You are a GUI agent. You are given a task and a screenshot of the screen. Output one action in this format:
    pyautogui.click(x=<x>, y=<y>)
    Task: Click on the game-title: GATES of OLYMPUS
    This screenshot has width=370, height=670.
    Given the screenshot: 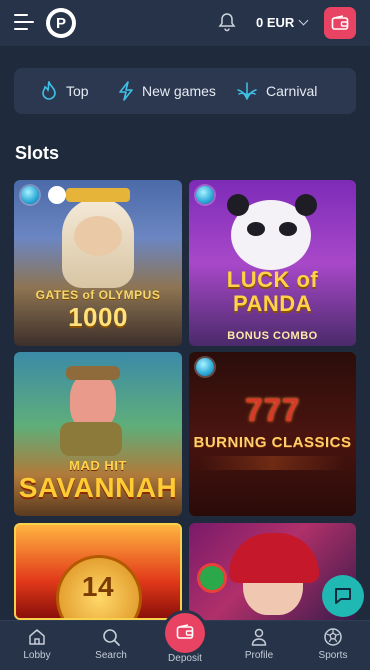 What is the action you would take?
    pyautogui.click(x=98, y=295)
    